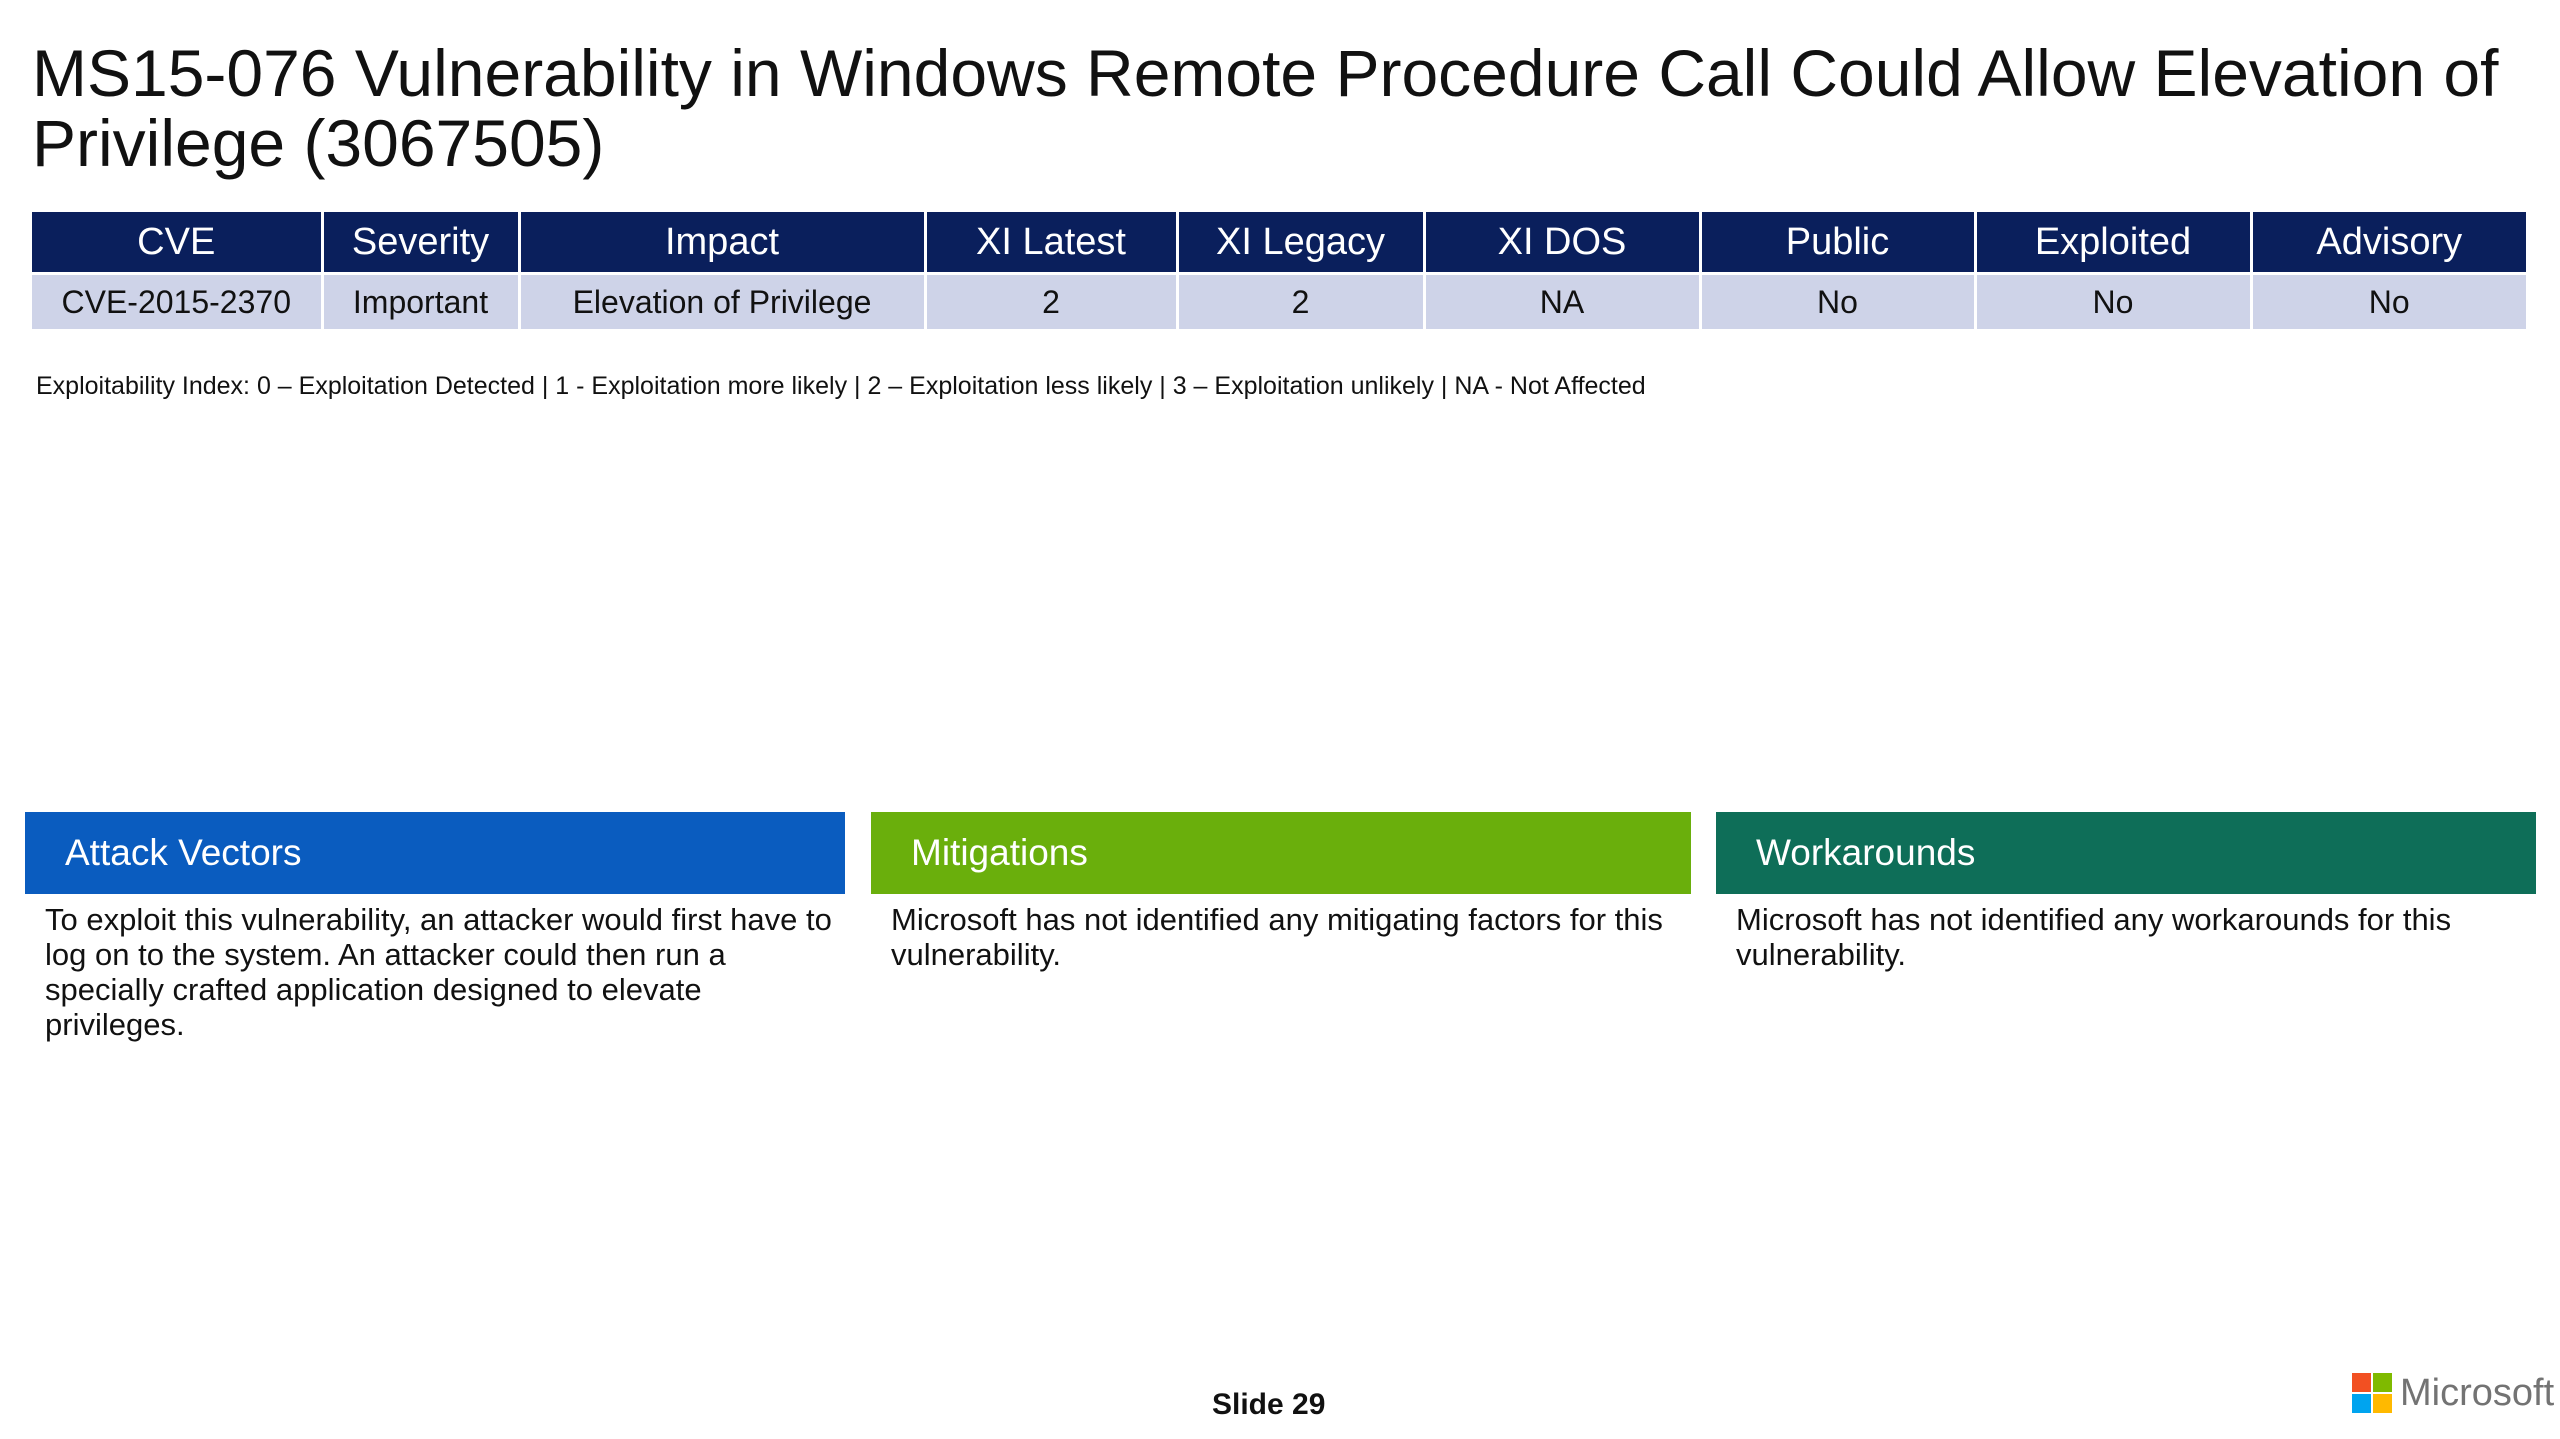  I want to click on cell-severity: Important, so click(421, 300).